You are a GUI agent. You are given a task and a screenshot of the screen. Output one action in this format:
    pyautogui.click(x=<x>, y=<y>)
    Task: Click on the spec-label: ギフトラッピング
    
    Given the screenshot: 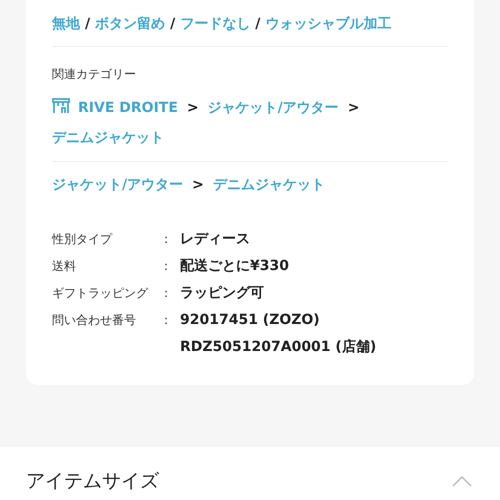 What is the action you would take?
    pyautogui.click(x=101, y=293)
    